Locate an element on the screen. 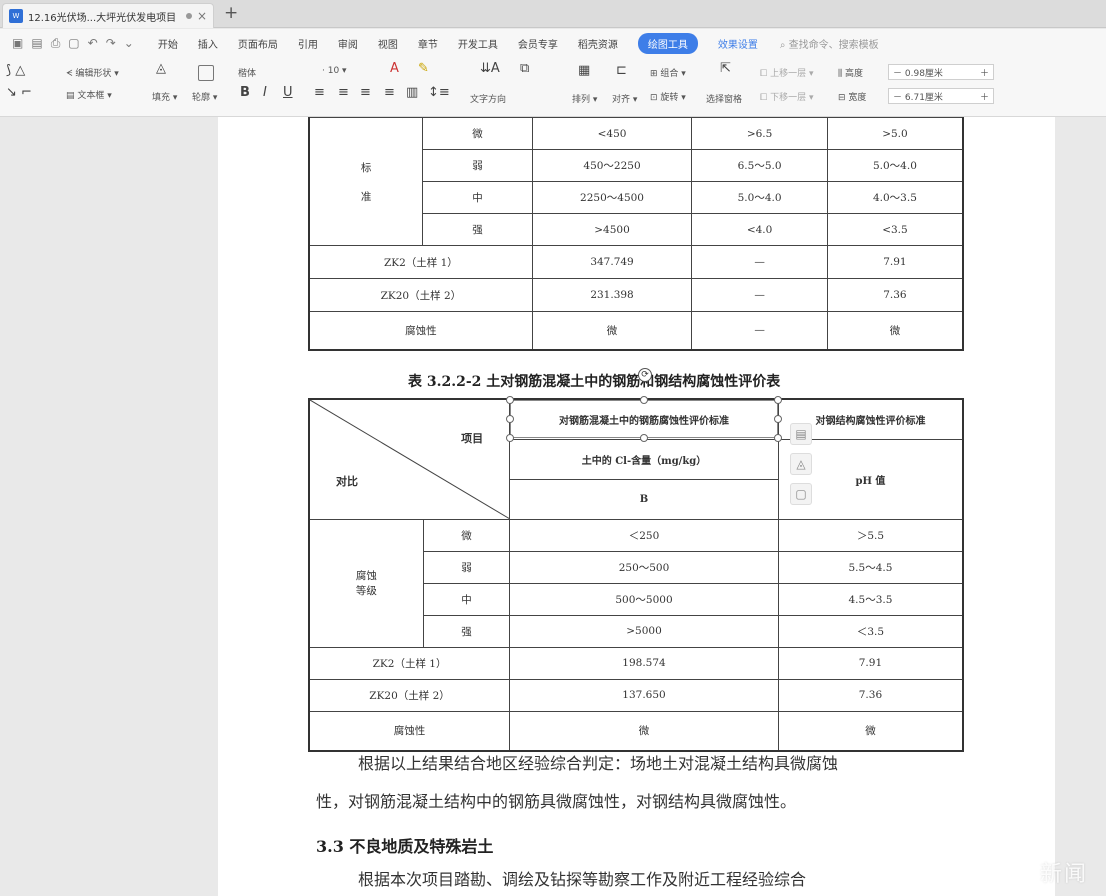  document-tab: W 12.16光伏场...大坪光伏发电项目 × is located at coordinates (108, 15).